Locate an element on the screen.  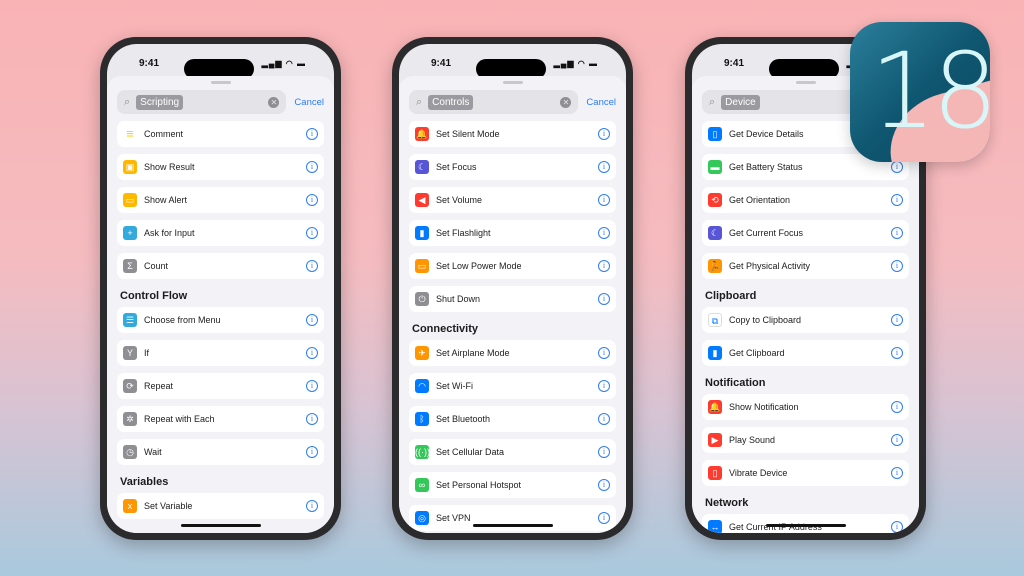
list-item: Σ Count i is located at coordinates (220, 266).